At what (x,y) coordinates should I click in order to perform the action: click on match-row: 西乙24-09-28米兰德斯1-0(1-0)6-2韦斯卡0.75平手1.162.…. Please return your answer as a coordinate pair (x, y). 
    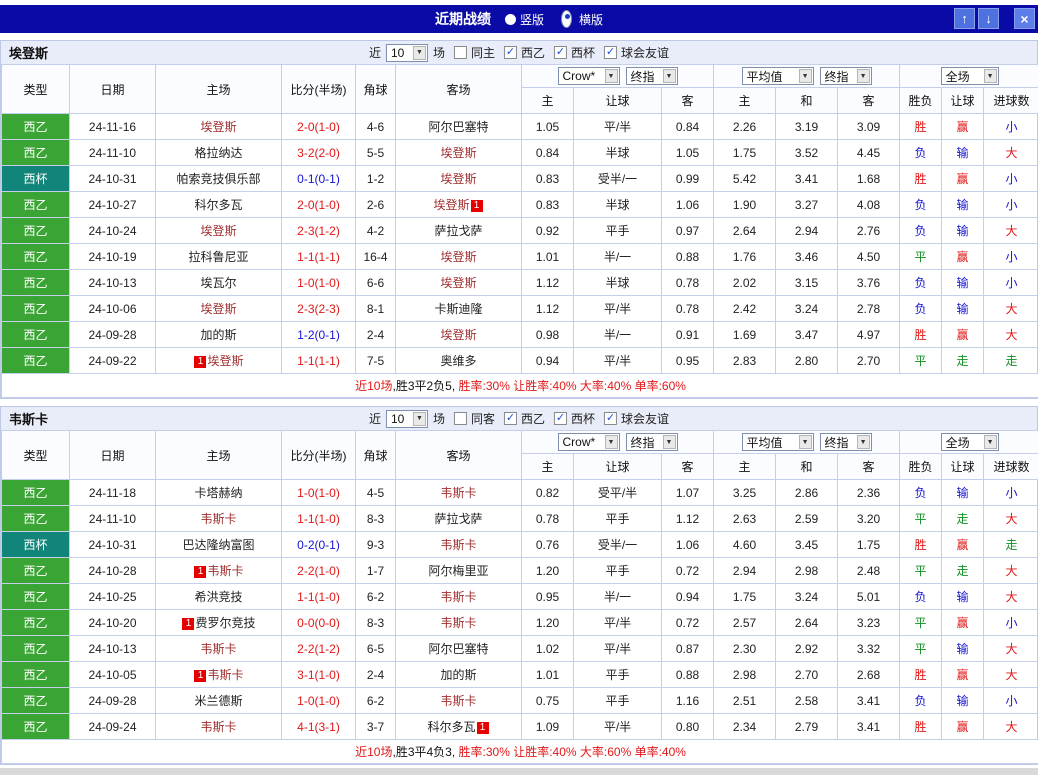
    Looking at the image, I should click on (520, 701).